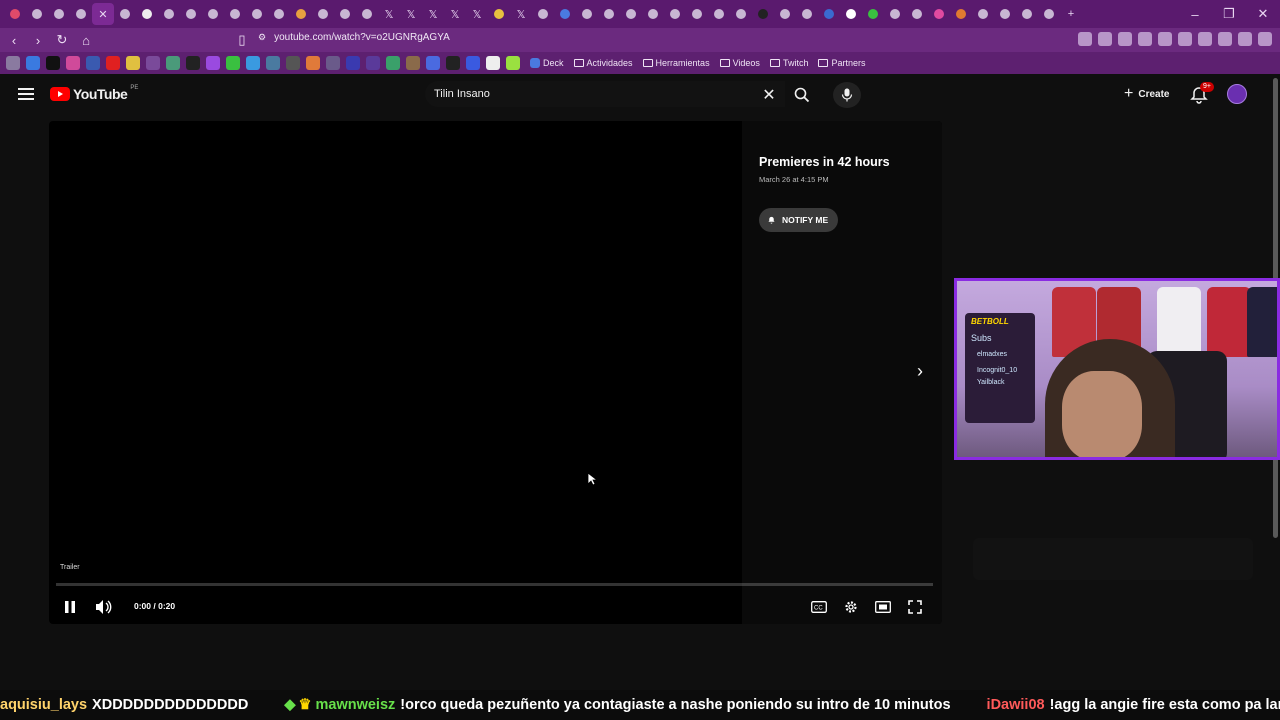  Describe the element at coordinates (86, 40) in the screenshot. I see `home-icon: ⌂` at that location.